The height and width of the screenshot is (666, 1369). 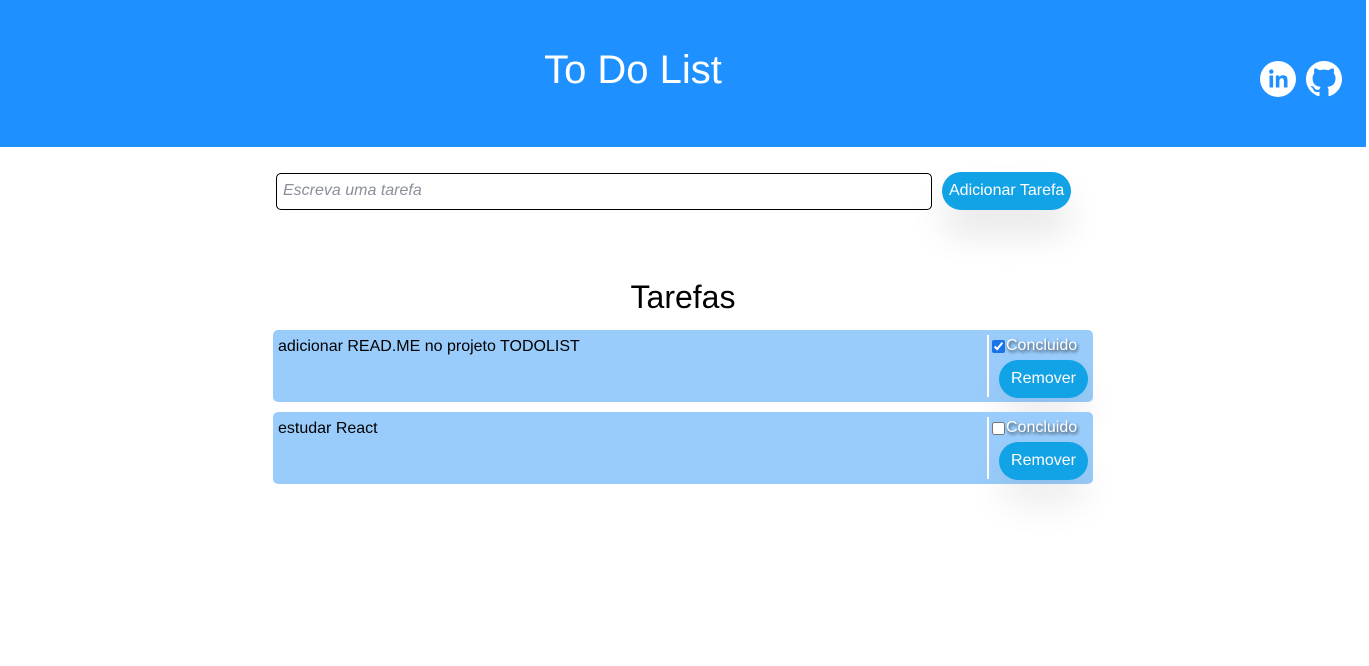 What do you see at coordinates (633, 70) in the screenshot?
I see `page-title: To Do List` at bounding box center [633, 70].